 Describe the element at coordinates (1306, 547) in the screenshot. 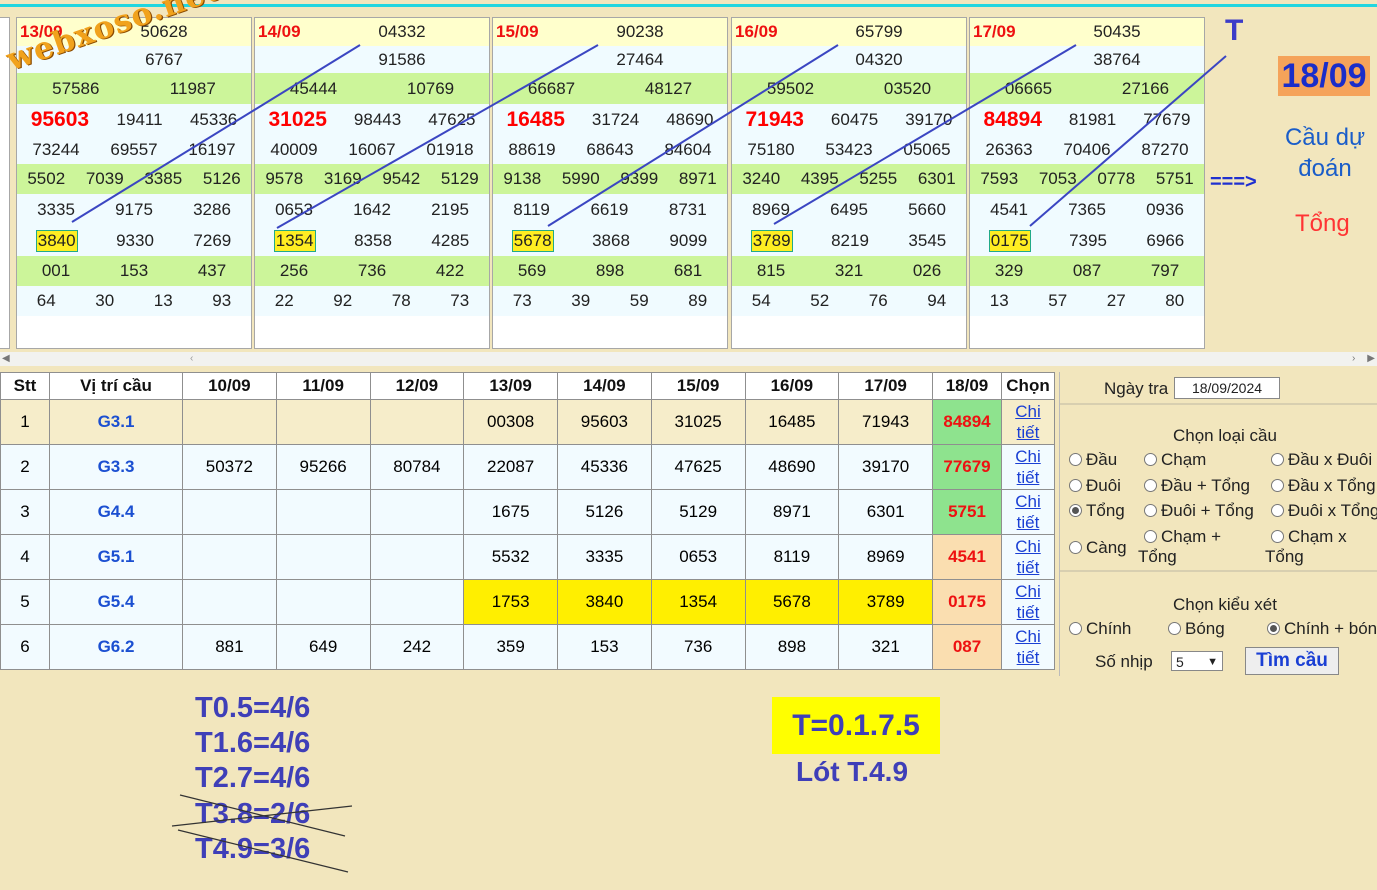

I see `radio-cham-x-tong: Chạm x Tổng` at that location.